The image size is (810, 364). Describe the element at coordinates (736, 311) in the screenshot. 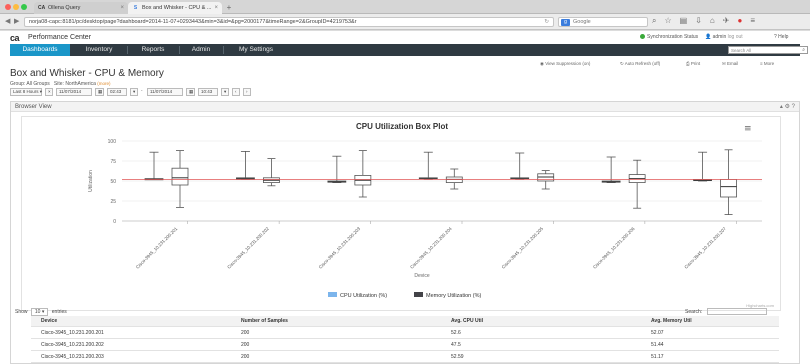

I see `table-search-input` at that location.